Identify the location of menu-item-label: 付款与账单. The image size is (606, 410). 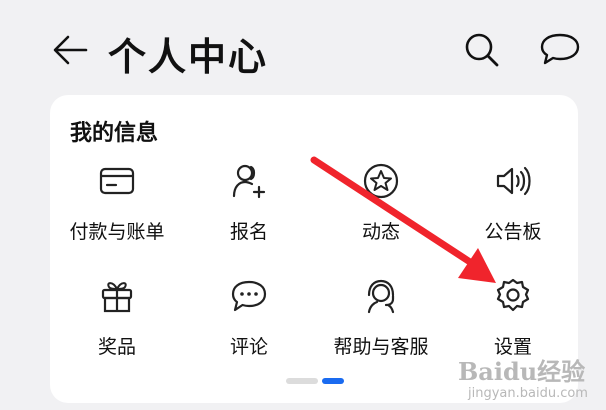
(117, 232).